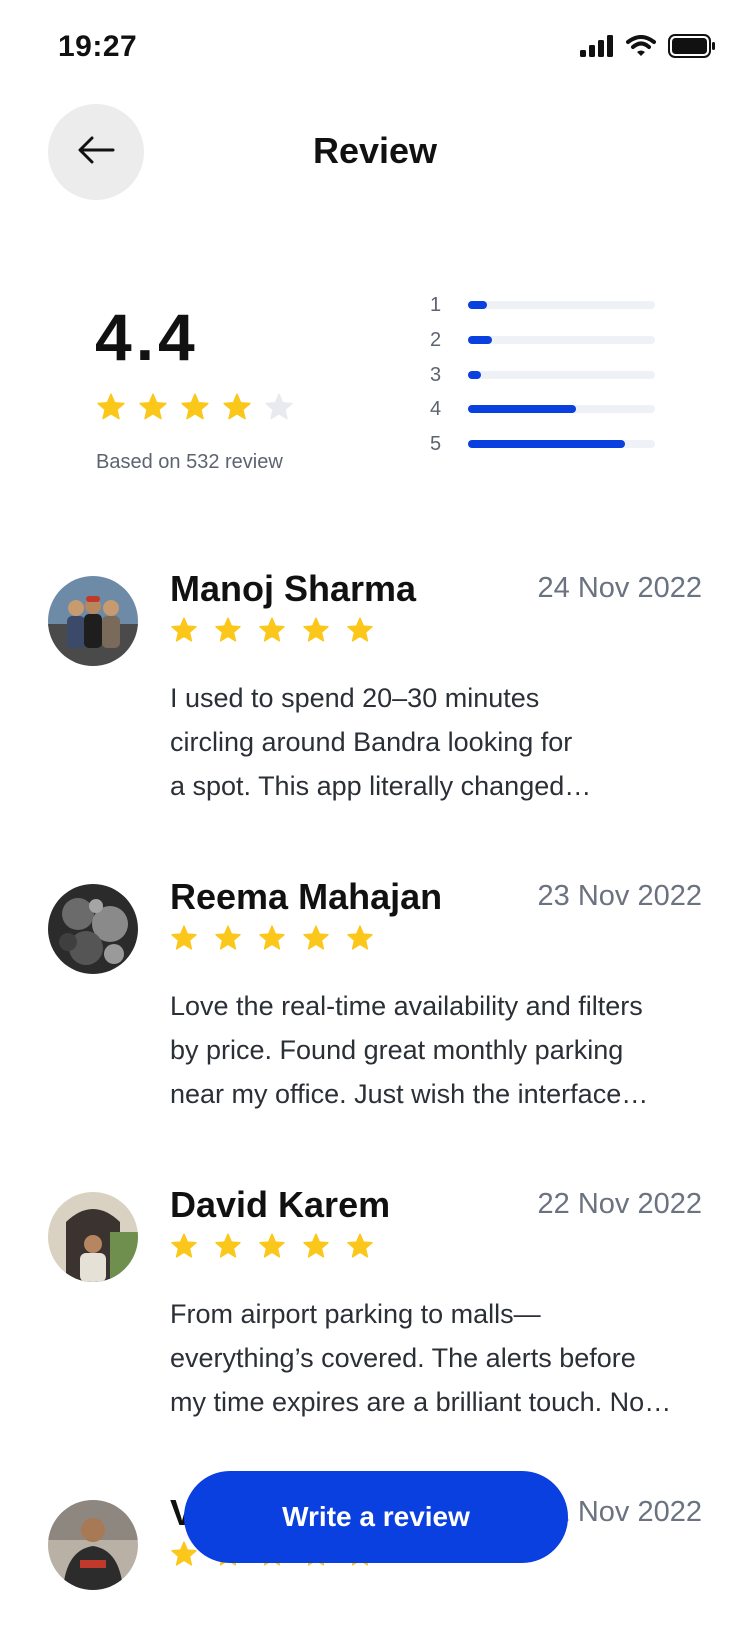  Describe the element at coordinates (597, 48) in the screenshot. I see `signal-icon` at that location.